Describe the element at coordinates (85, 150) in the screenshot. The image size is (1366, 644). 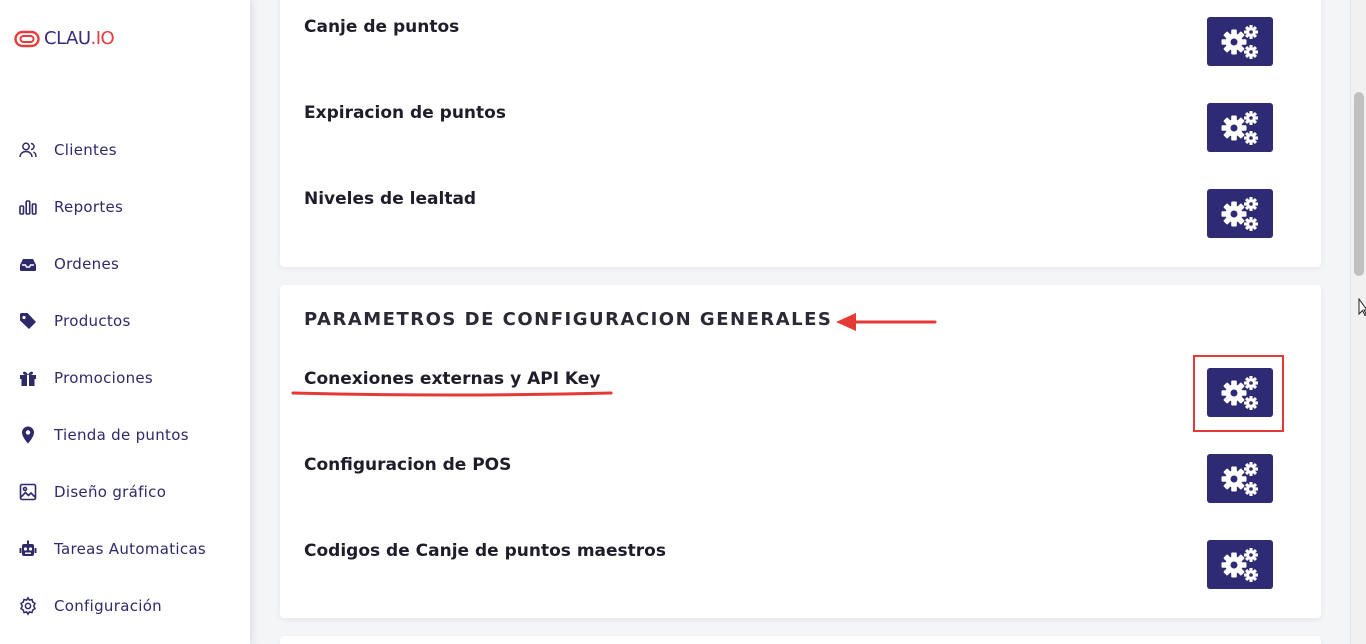
I see `sidebar-item-label: Clientes` at that location.